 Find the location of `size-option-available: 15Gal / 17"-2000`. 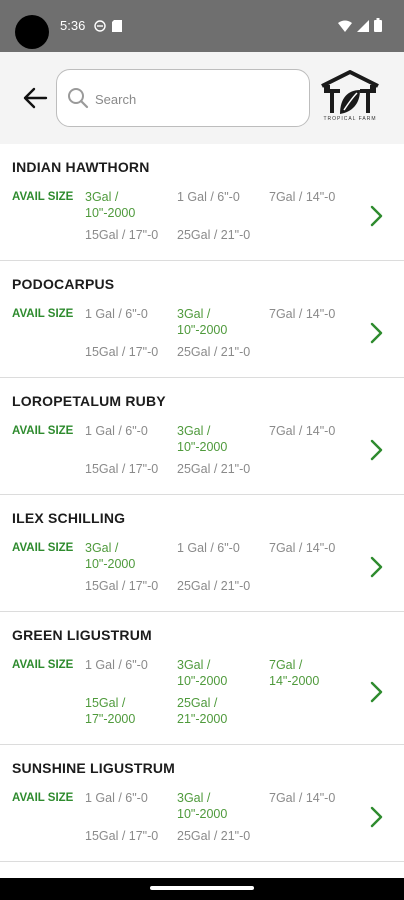

size-option-available: 15Gal / 17"-2000 is located at coordinates (130, 711).